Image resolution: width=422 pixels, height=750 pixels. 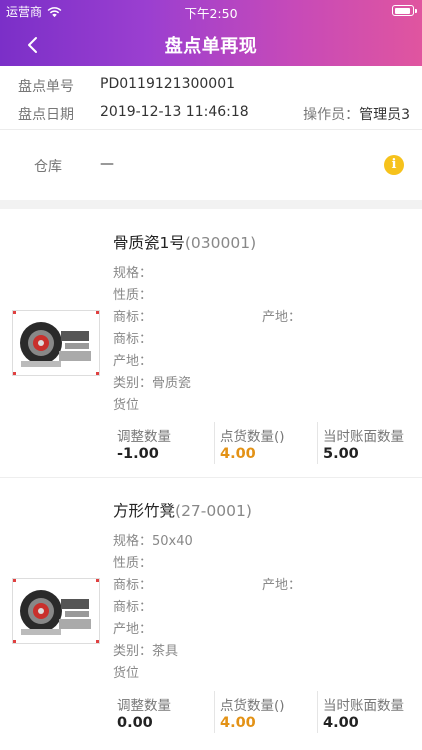 I want to click on order-date-value: 2019-12-13 11:46:18, so click(x=174, y=112).